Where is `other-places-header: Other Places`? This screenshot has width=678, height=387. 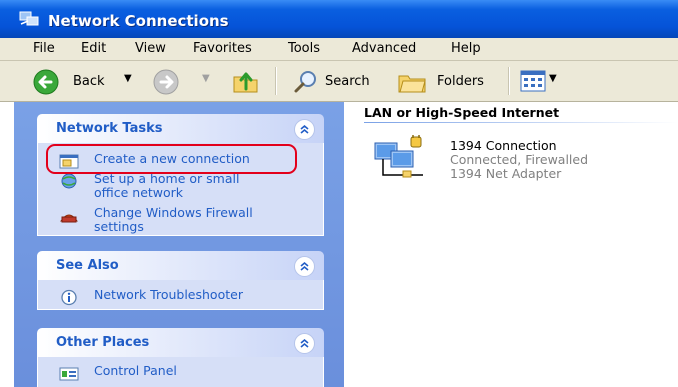
other-places-header: Other Places is located at coordinates (180, 342).